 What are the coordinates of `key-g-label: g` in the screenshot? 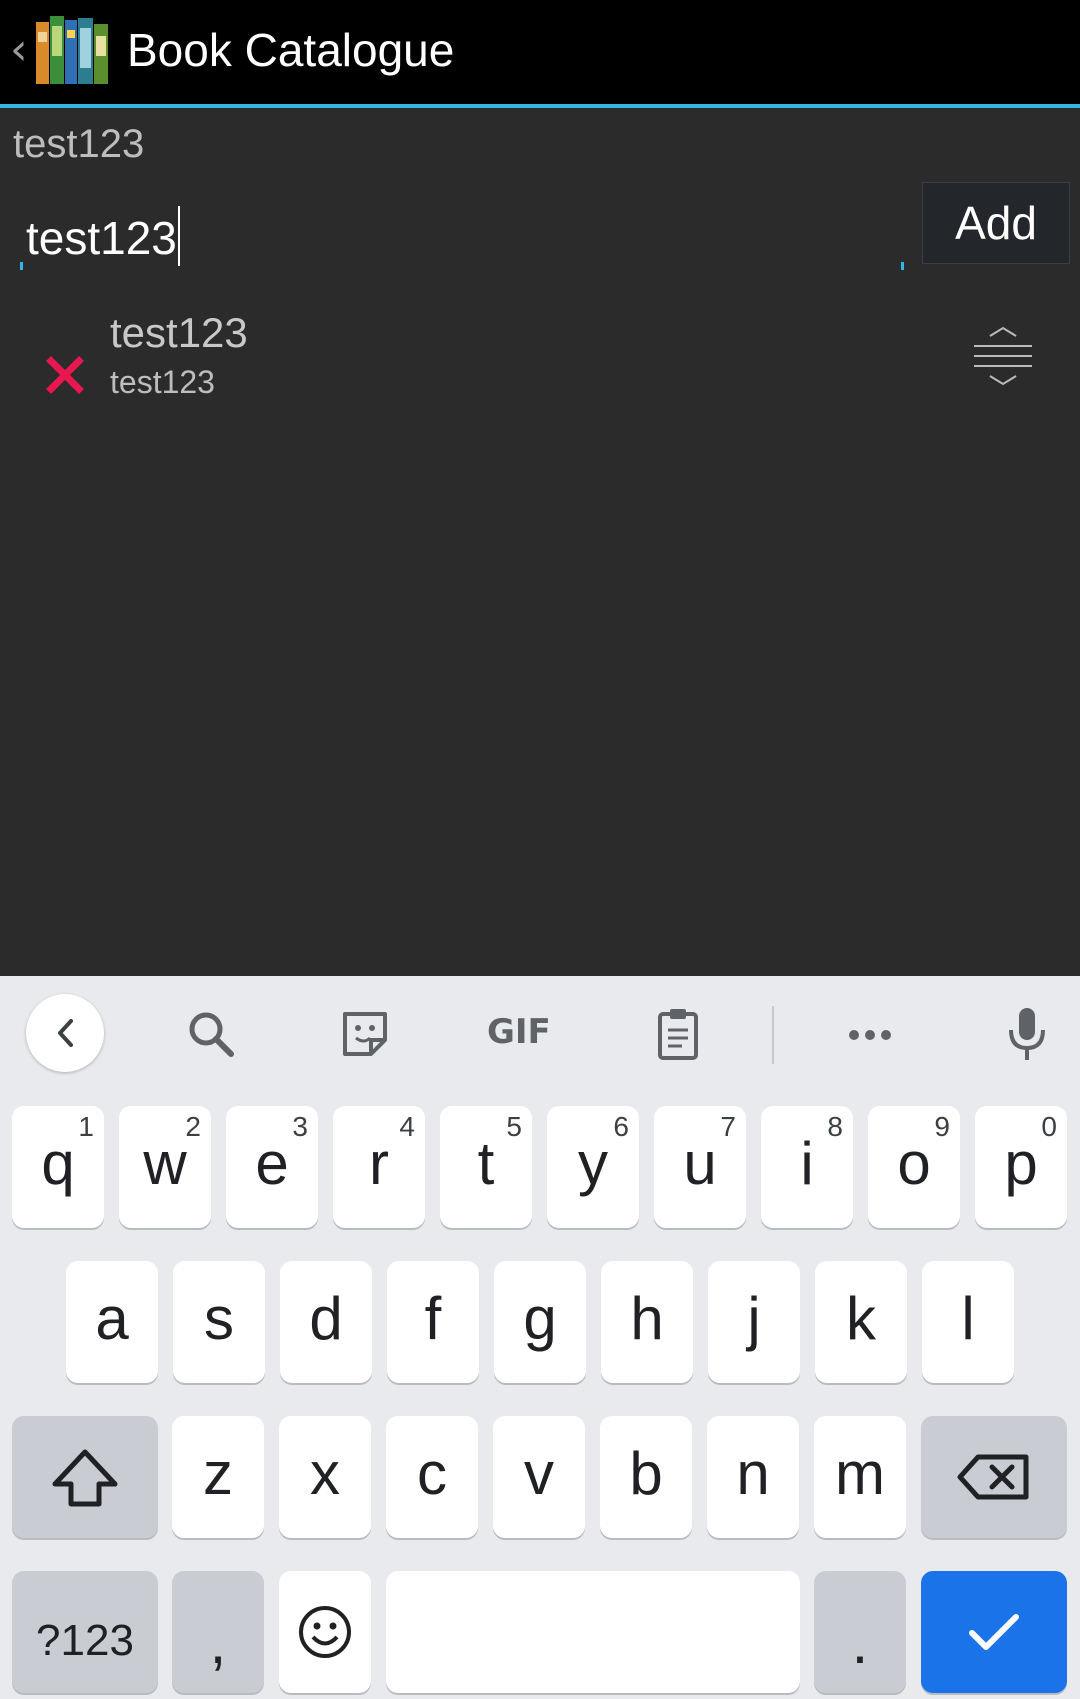 It's located at (540, 1318).